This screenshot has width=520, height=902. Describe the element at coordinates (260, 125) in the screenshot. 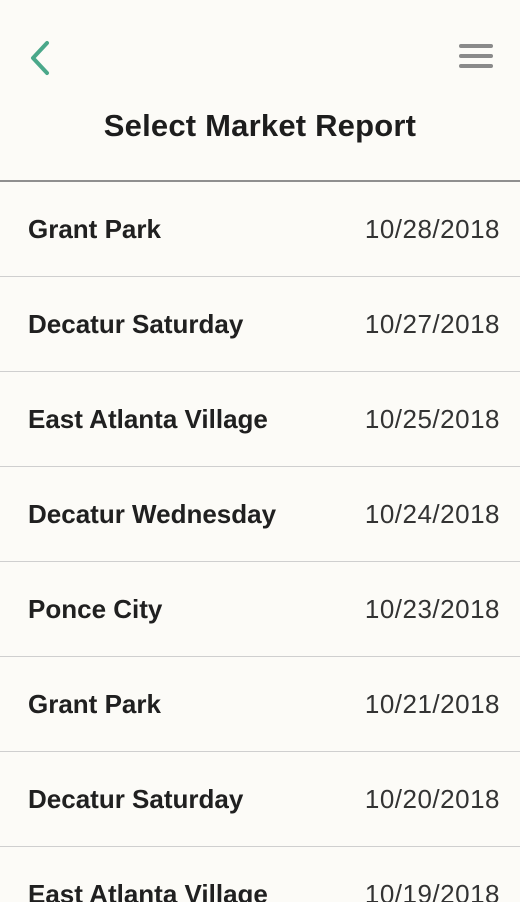

I see `page-title: Select Market Report` at that location.